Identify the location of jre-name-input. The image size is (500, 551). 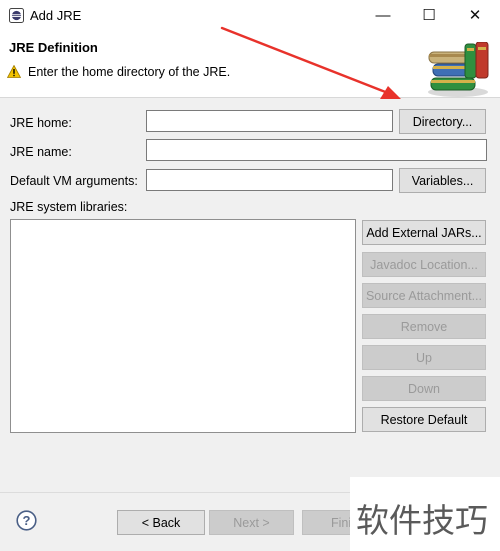
(316, 150).